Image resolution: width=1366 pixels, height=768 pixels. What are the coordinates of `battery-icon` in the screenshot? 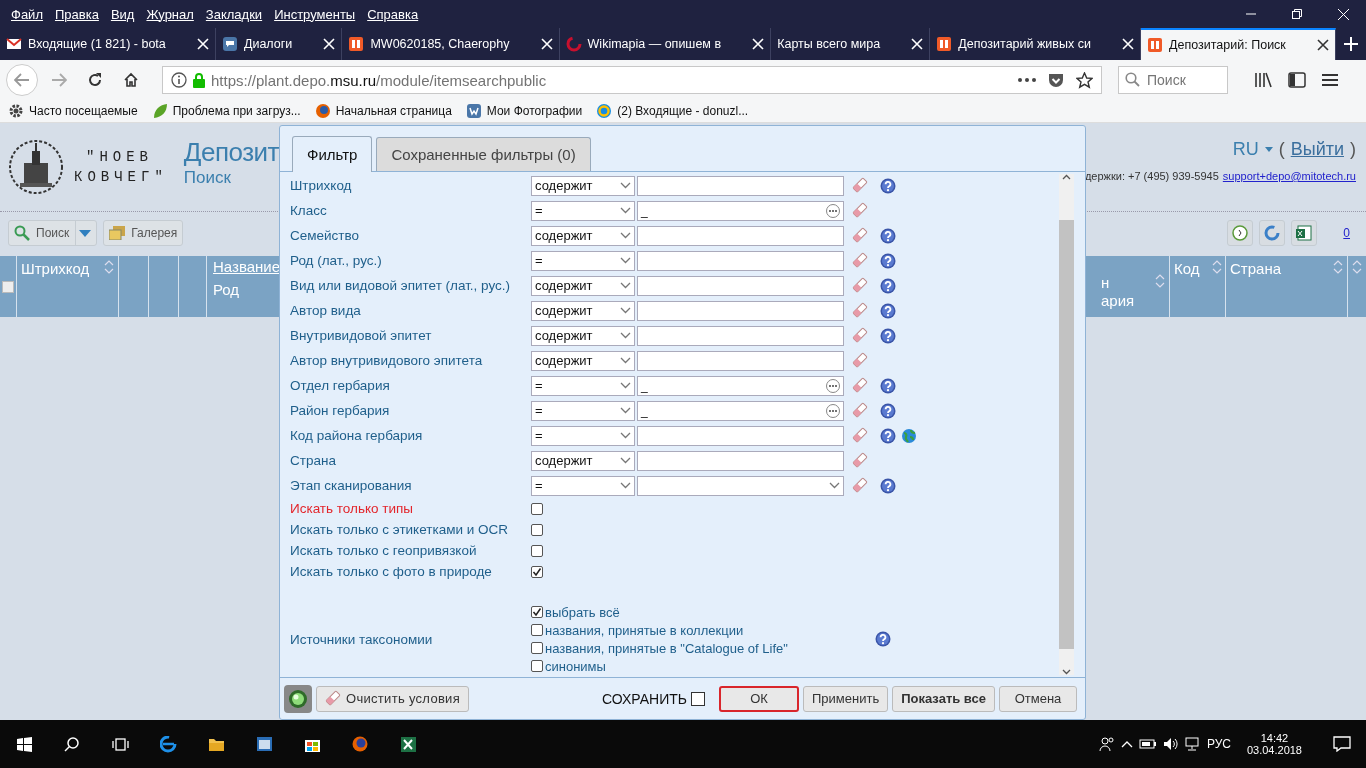 It's located at (1147, 744).